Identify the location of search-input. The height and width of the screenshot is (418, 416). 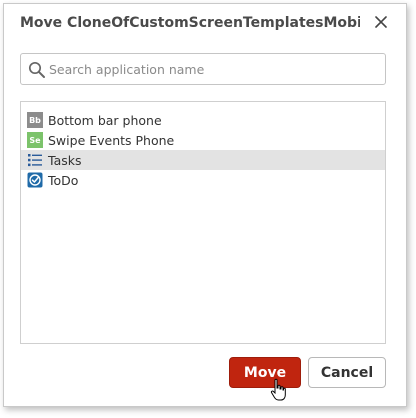
(214, 69).